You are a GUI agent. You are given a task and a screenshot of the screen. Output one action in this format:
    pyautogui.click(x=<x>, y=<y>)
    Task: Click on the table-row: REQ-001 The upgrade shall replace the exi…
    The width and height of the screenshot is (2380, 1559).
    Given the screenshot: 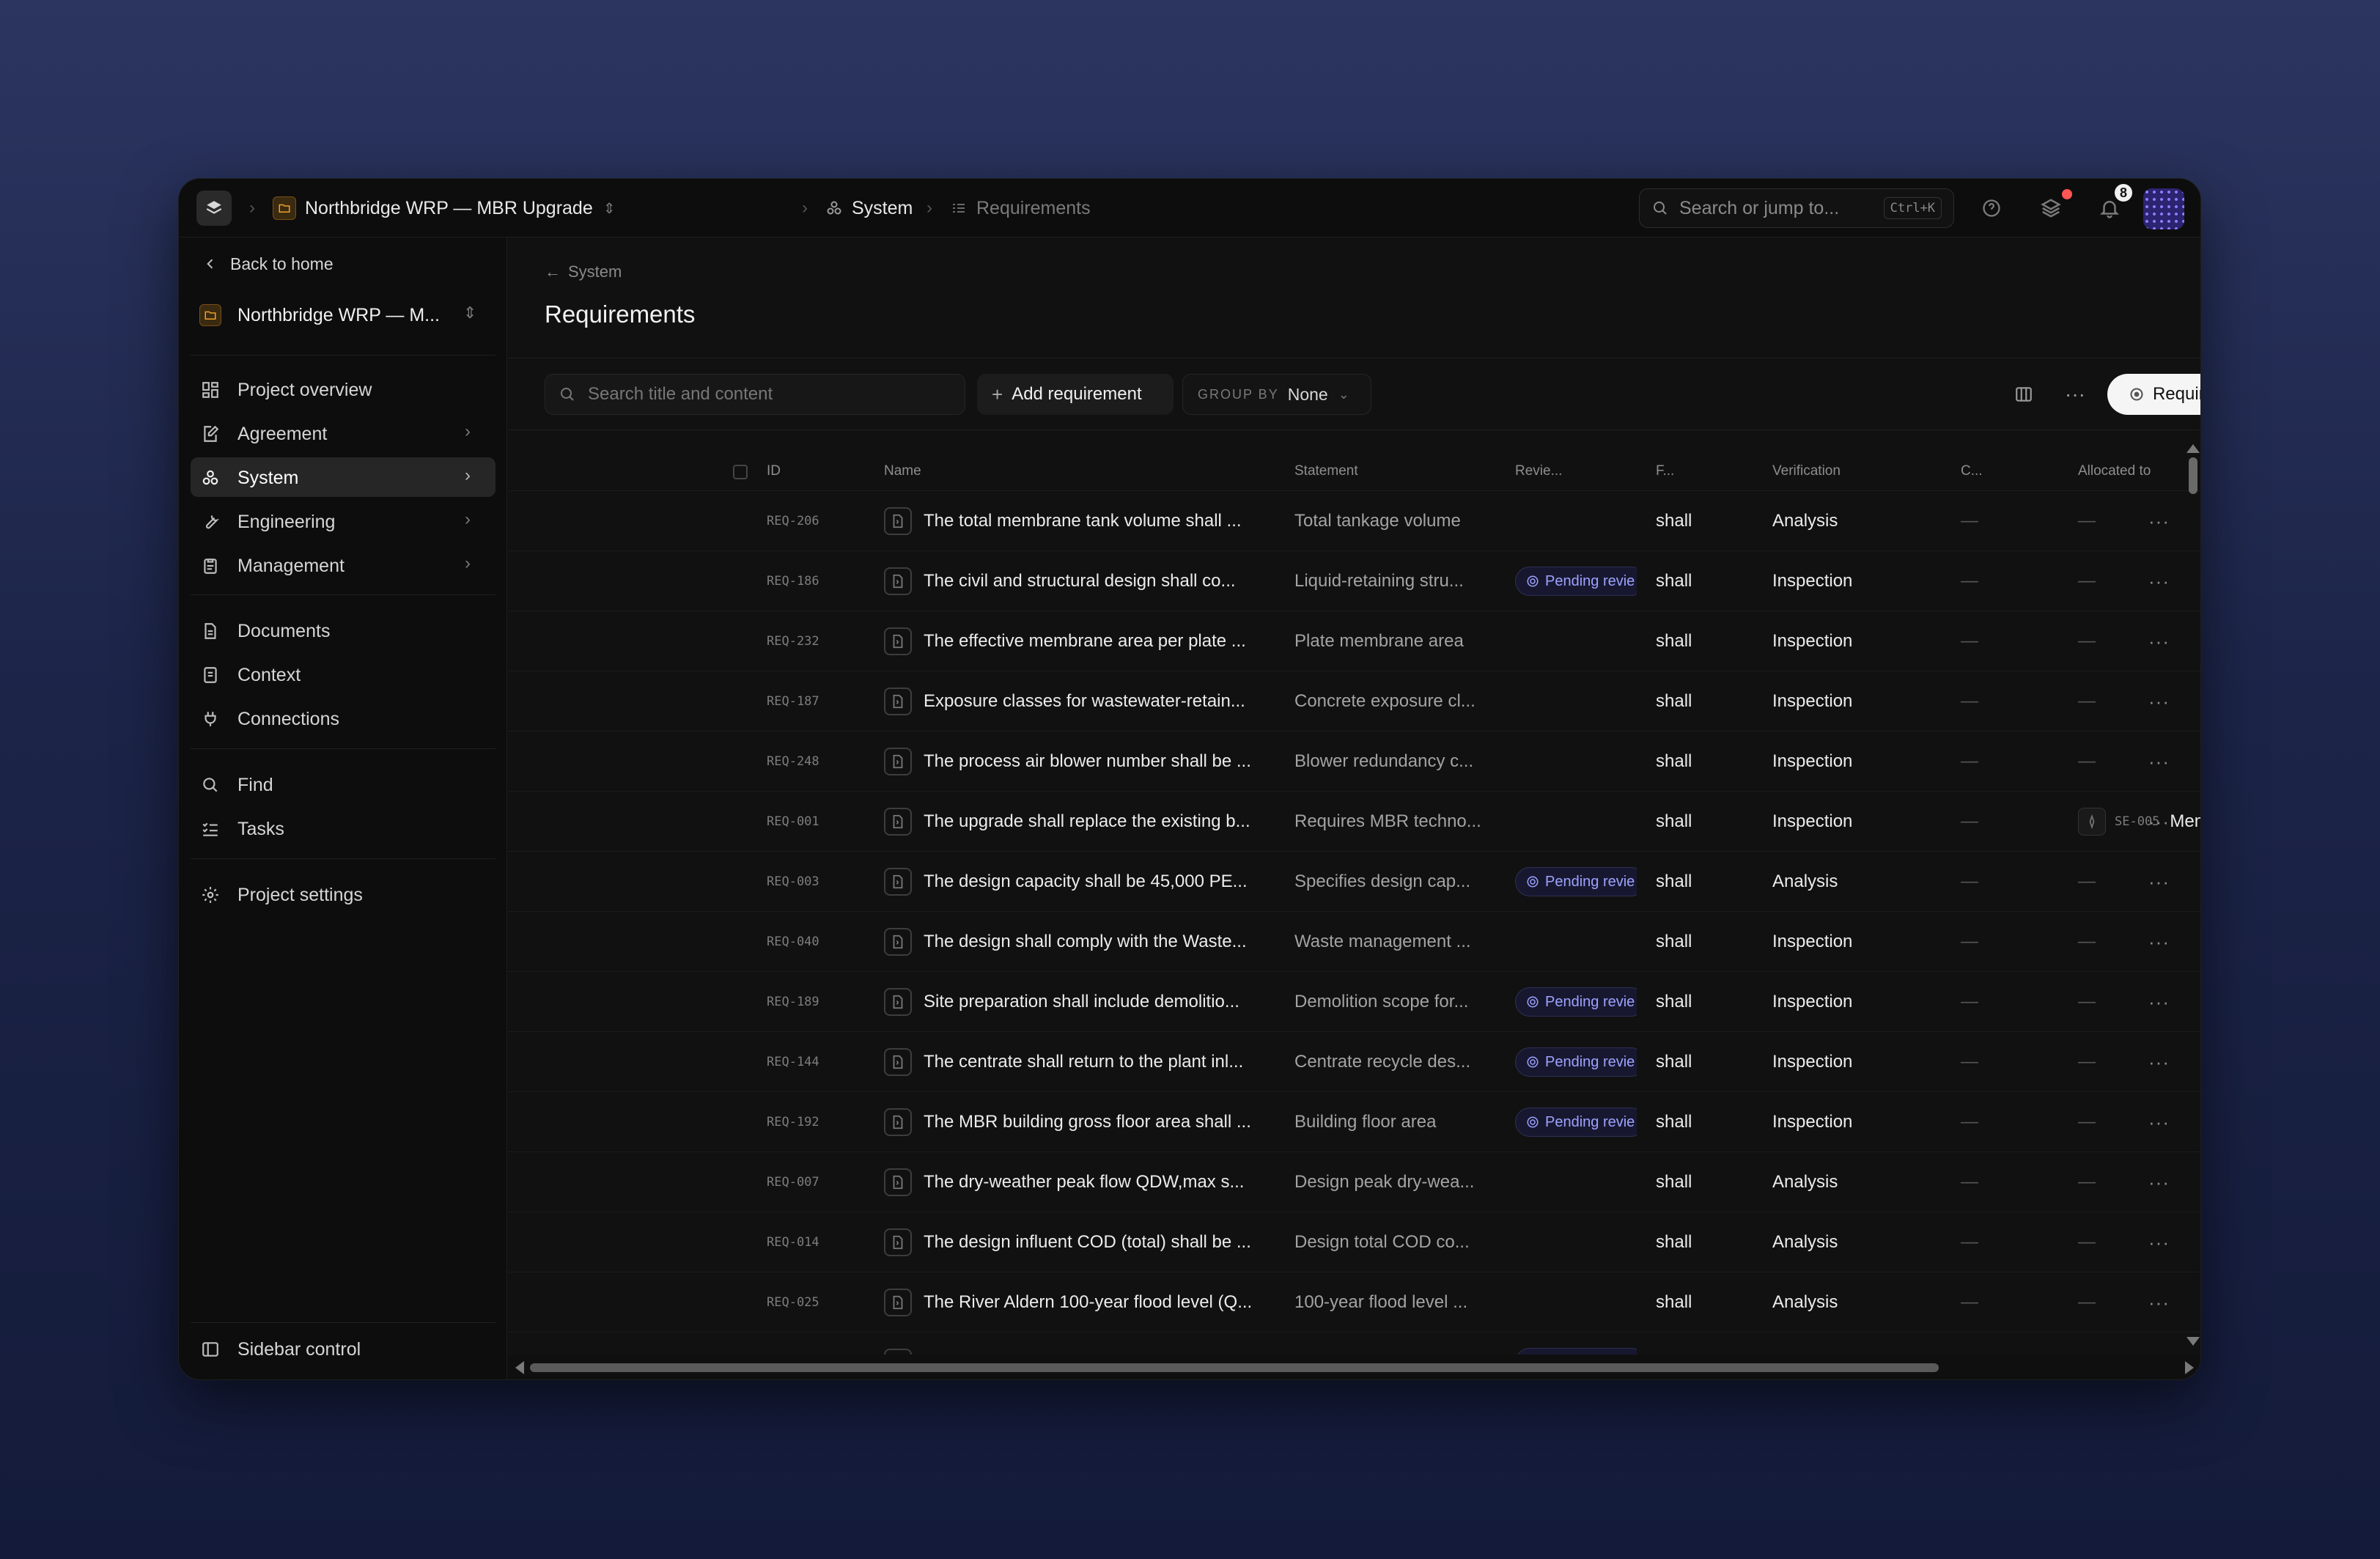 What is the action you would take?
    pyautogui.click(x=1354, y=822)
    